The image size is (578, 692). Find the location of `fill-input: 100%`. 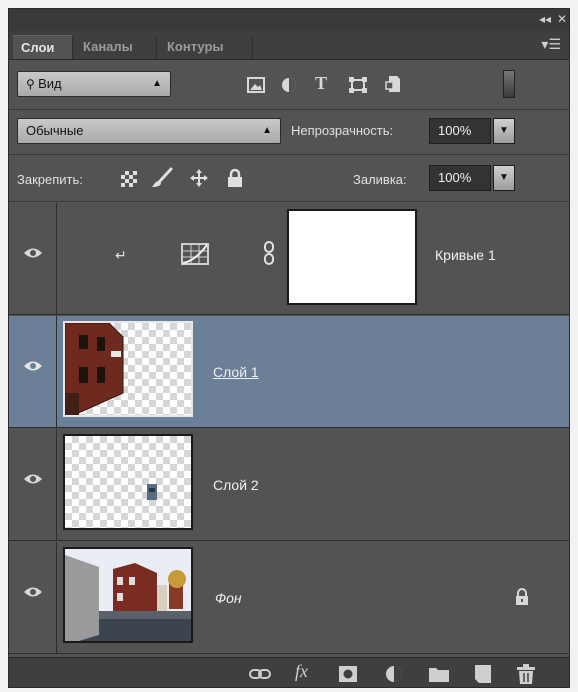

fill-input: 100% is located at coordinates (460, 178).